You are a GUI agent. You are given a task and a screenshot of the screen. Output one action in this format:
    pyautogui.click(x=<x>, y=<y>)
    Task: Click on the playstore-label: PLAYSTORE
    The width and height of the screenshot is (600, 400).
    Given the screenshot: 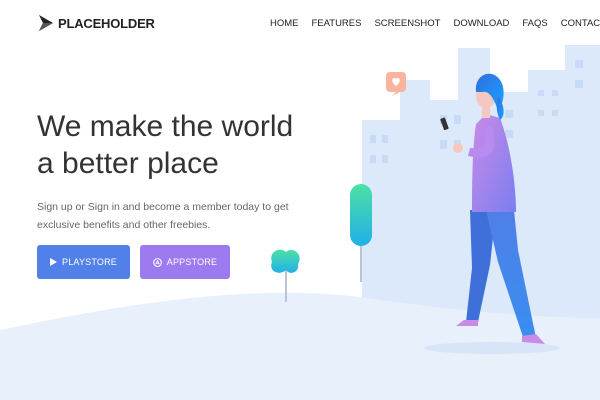 What is the action you would take?
    pyautogui.click(x=89, y=262)
    